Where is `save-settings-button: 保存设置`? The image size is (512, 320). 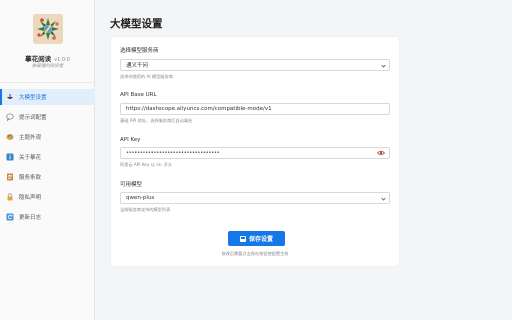
save-settings-button: 保存设置 is located at coordinates (256, 238).